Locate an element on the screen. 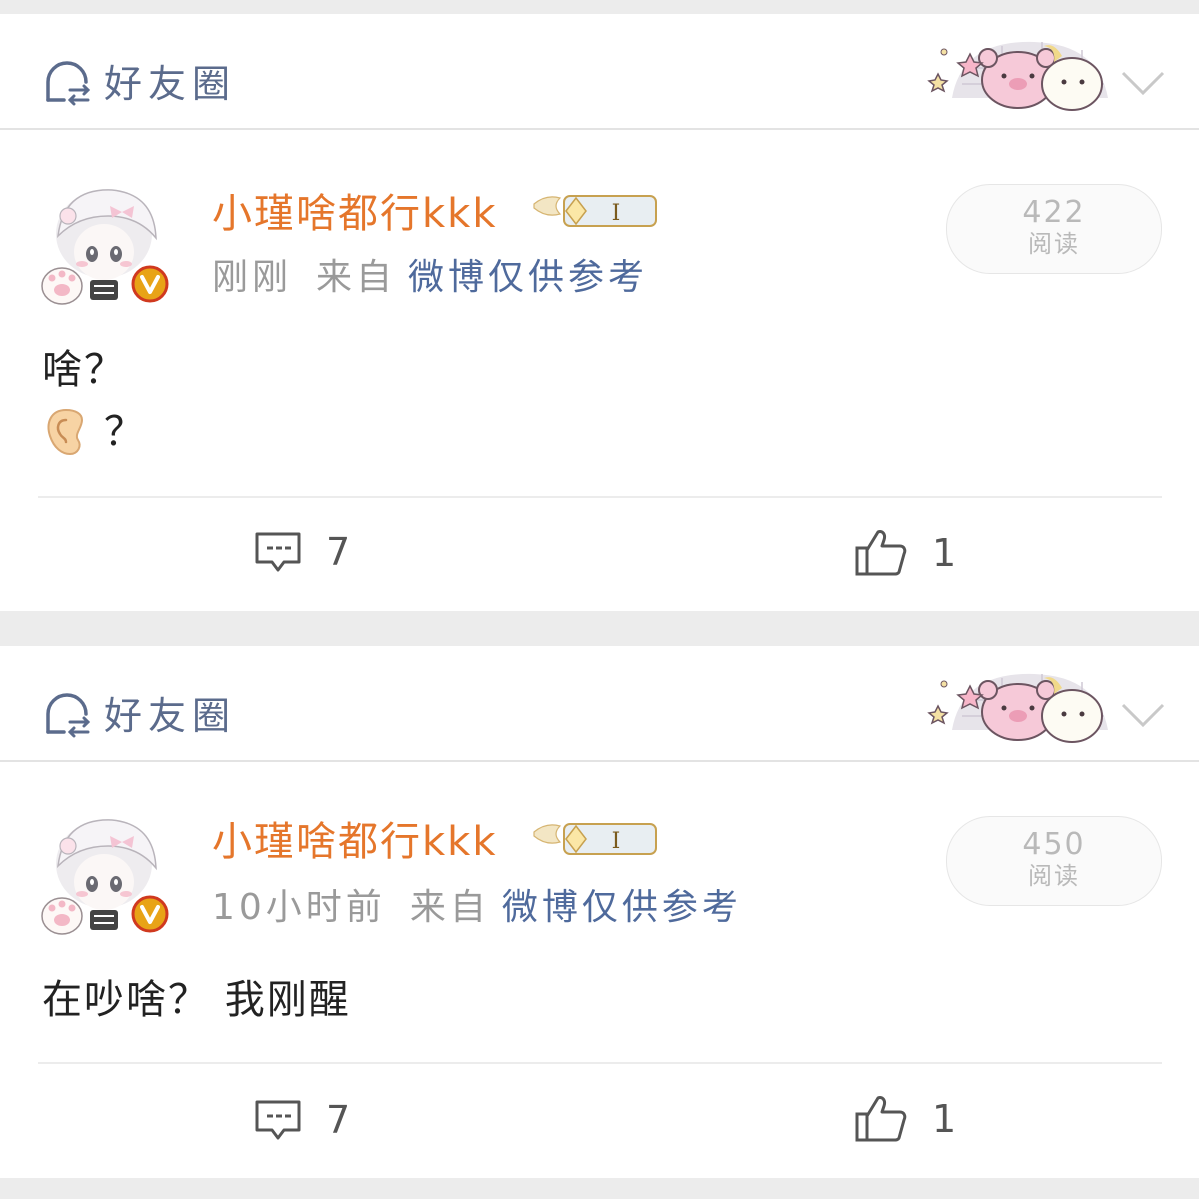 The height and width of the screenshot is (1199, 1199). read-count-pill: 450 阅读 is located at coordinates (1054, 861).